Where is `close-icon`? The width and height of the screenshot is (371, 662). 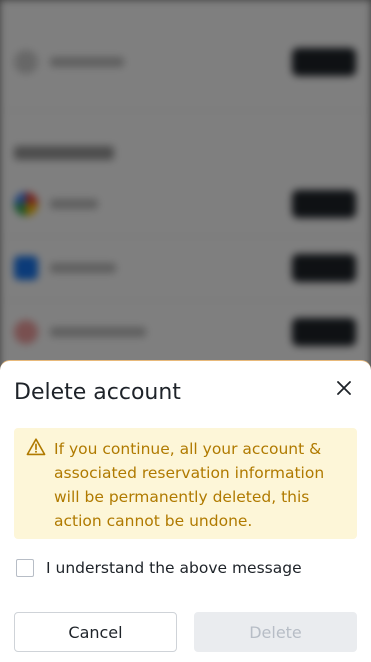 close-icon is located at coordinates (344, 388).